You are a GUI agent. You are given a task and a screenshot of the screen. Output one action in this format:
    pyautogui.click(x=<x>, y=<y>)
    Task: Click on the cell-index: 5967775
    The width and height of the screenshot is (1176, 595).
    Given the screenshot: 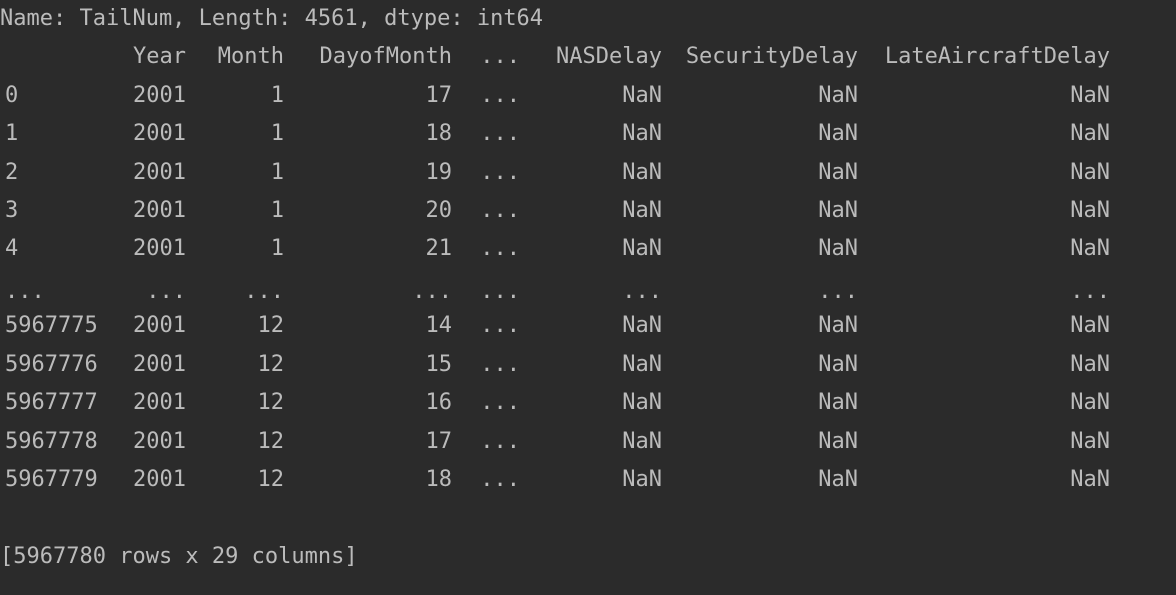 What is the action you would take?
    pyautogui.click(x=51, y=325)
    